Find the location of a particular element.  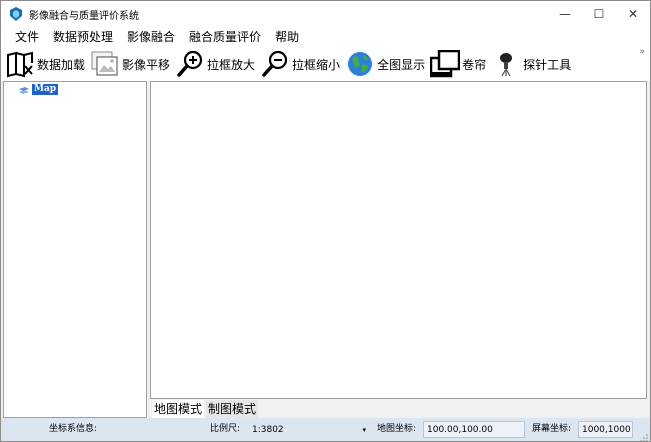

toolbar-overflow-button: » is located at coordinates (642, 52).